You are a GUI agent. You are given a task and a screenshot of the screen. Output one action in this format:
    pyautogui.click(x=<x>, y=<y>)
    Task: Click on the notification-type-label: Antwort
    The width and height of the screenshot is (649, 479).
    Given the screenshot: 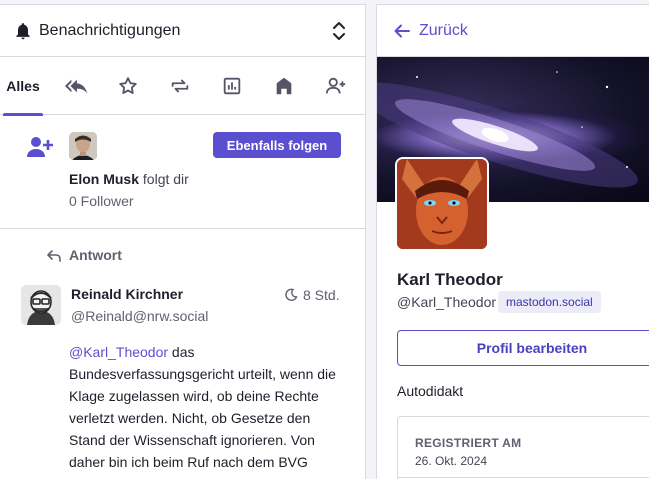 What is the action you would take?
    pyautogui.click(x=95, y=255)
    